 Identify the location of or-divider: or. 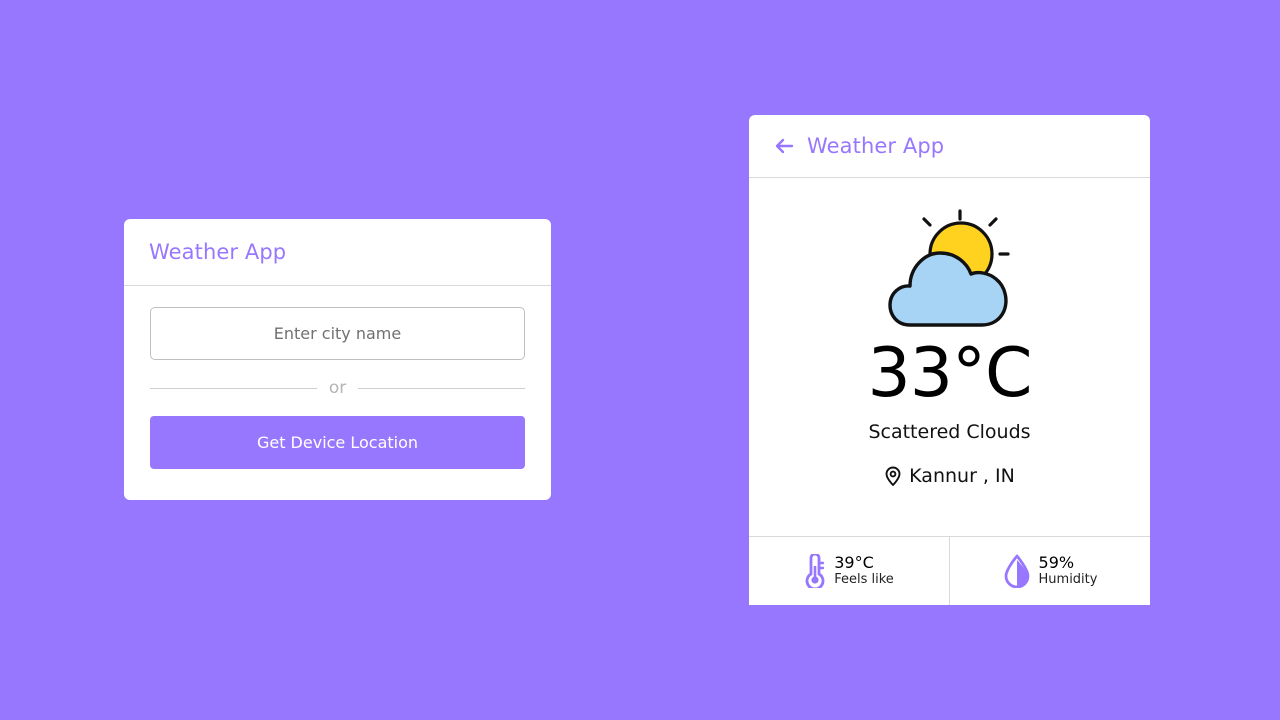
(338, 388).